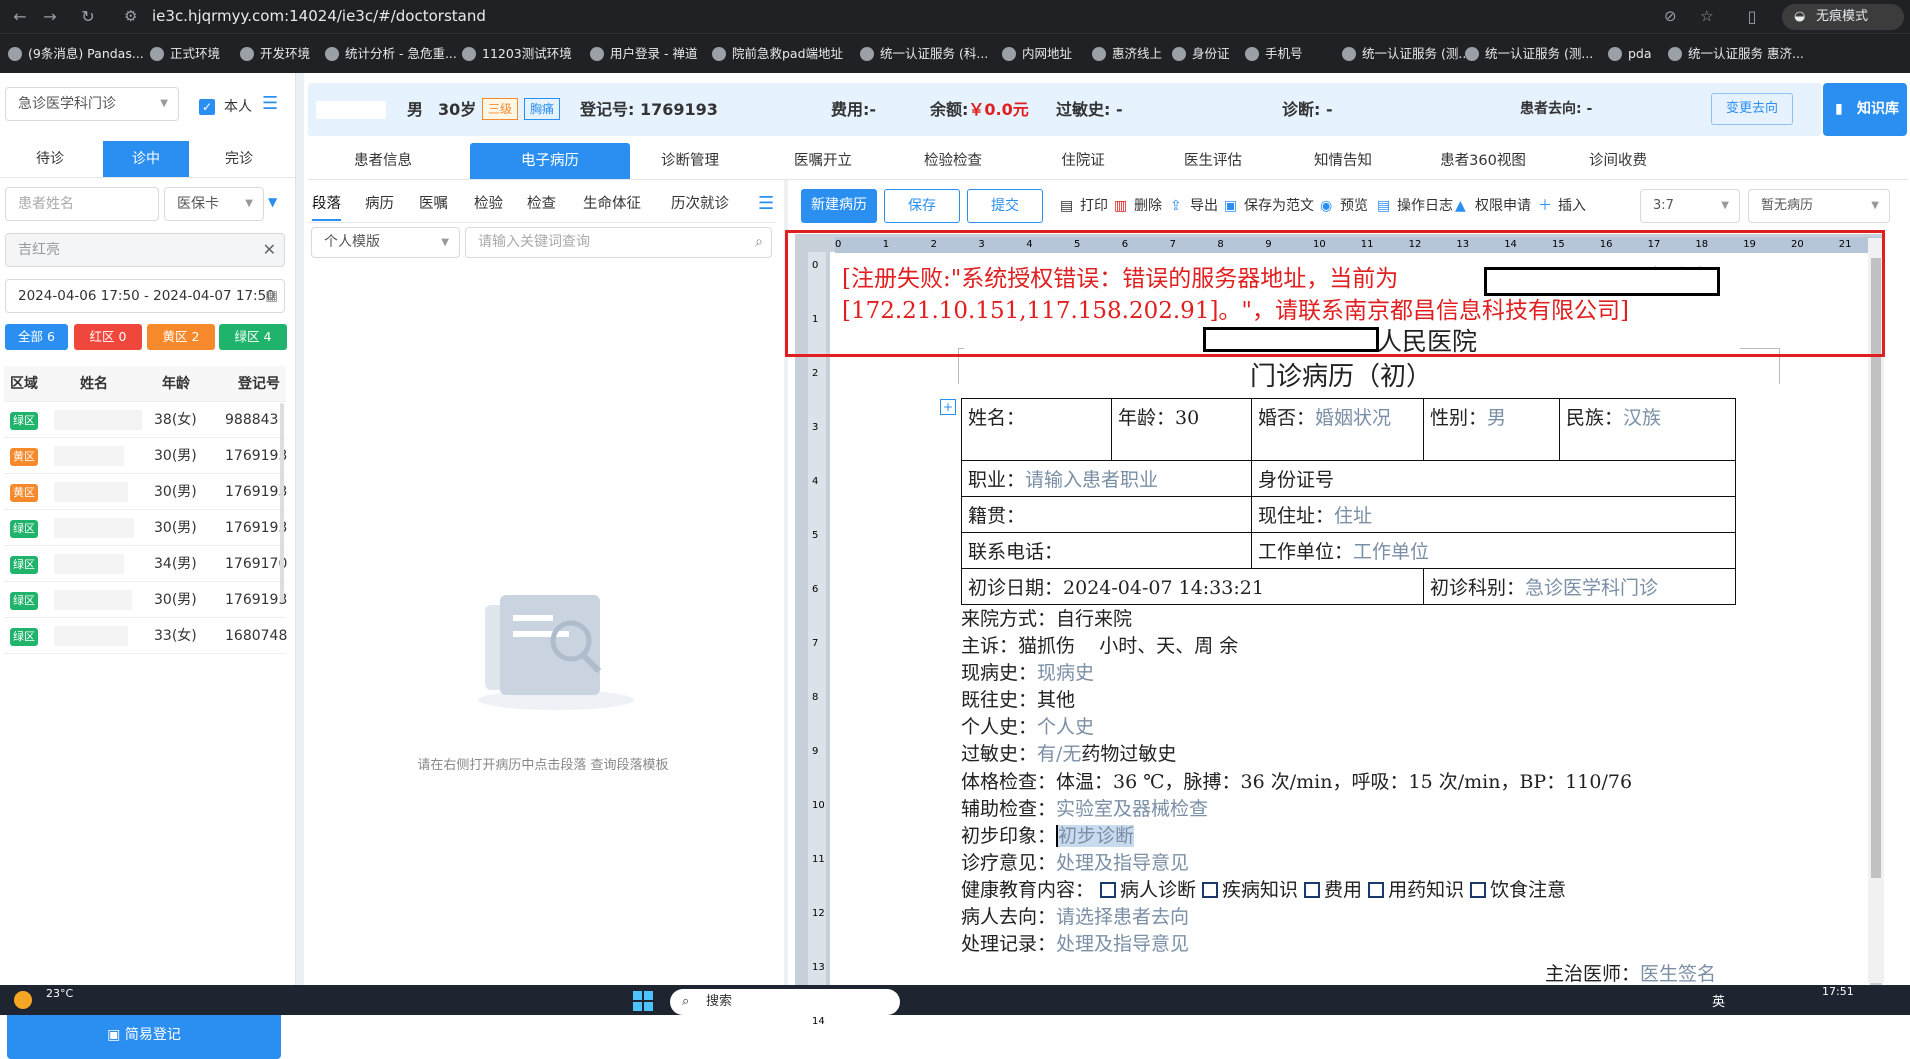 This screenshot has width=1910, height=1059. Describe the element at coordinates (1752, 109) in the screenshot. I see `change-destination-button: 变更去向` at that location.